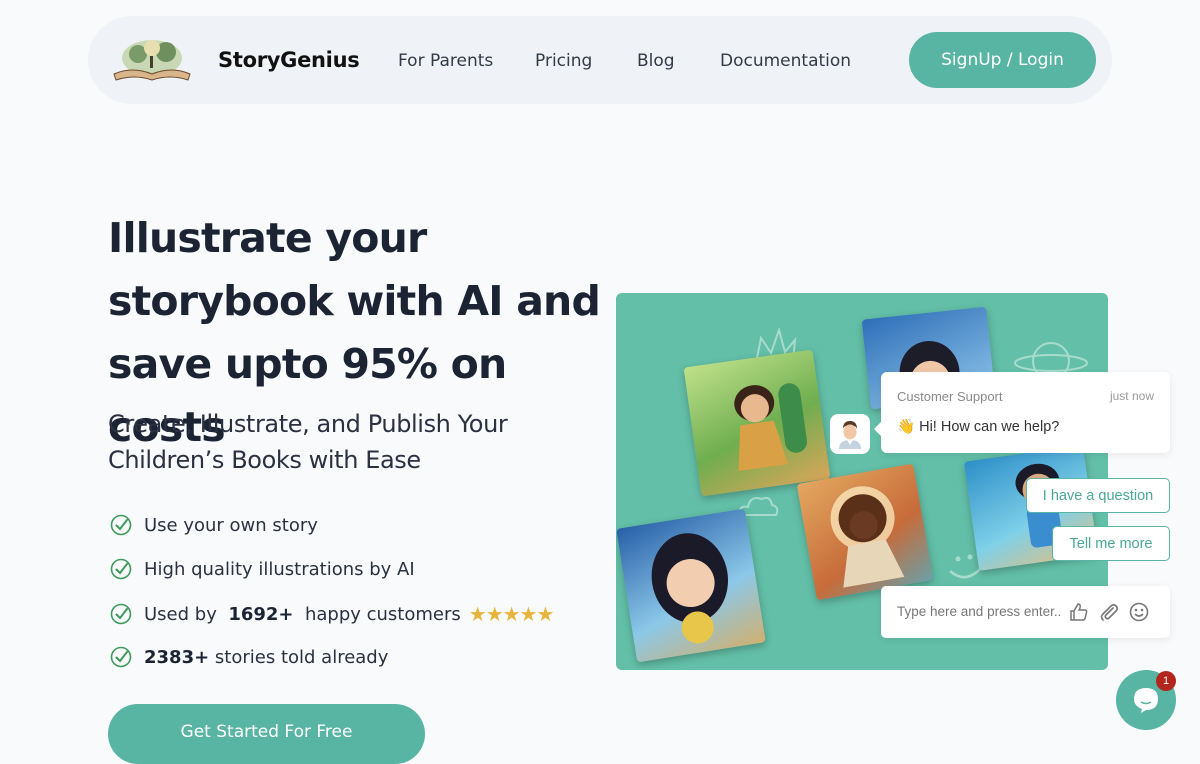 The width and height of the screenshot is (1200, 764). Describe the element at coordinates (1146, 700) in the screenshot. I see `chat-bubble-icon` at that location.